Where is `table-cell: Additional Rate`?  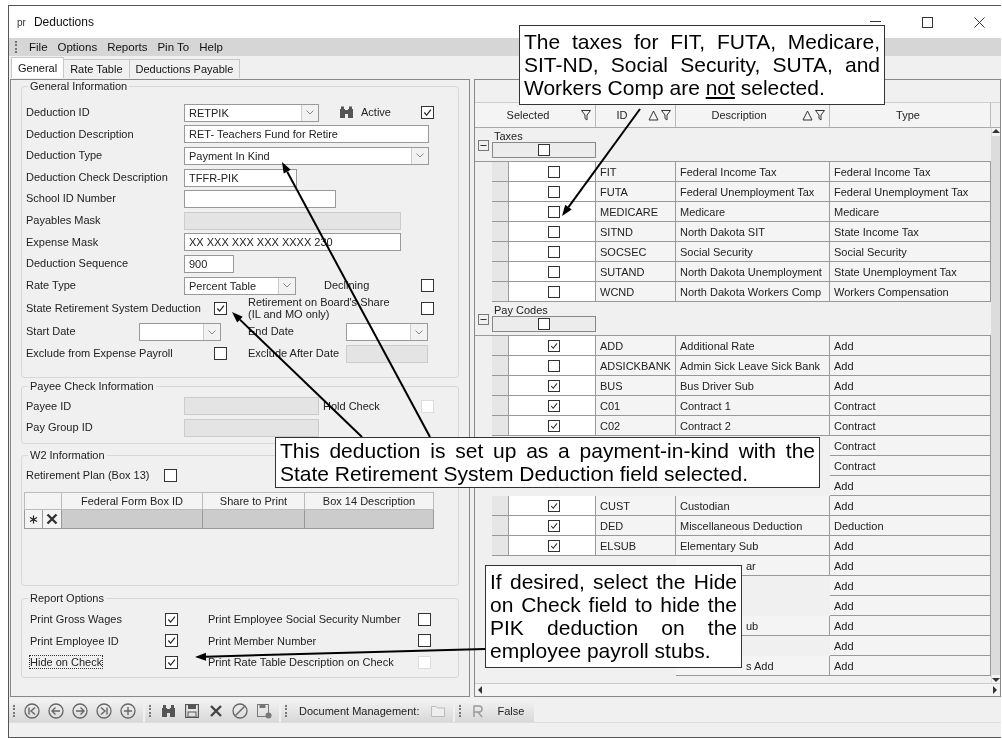 table-cell: Additional Rate is located at coordinates (753, 346).